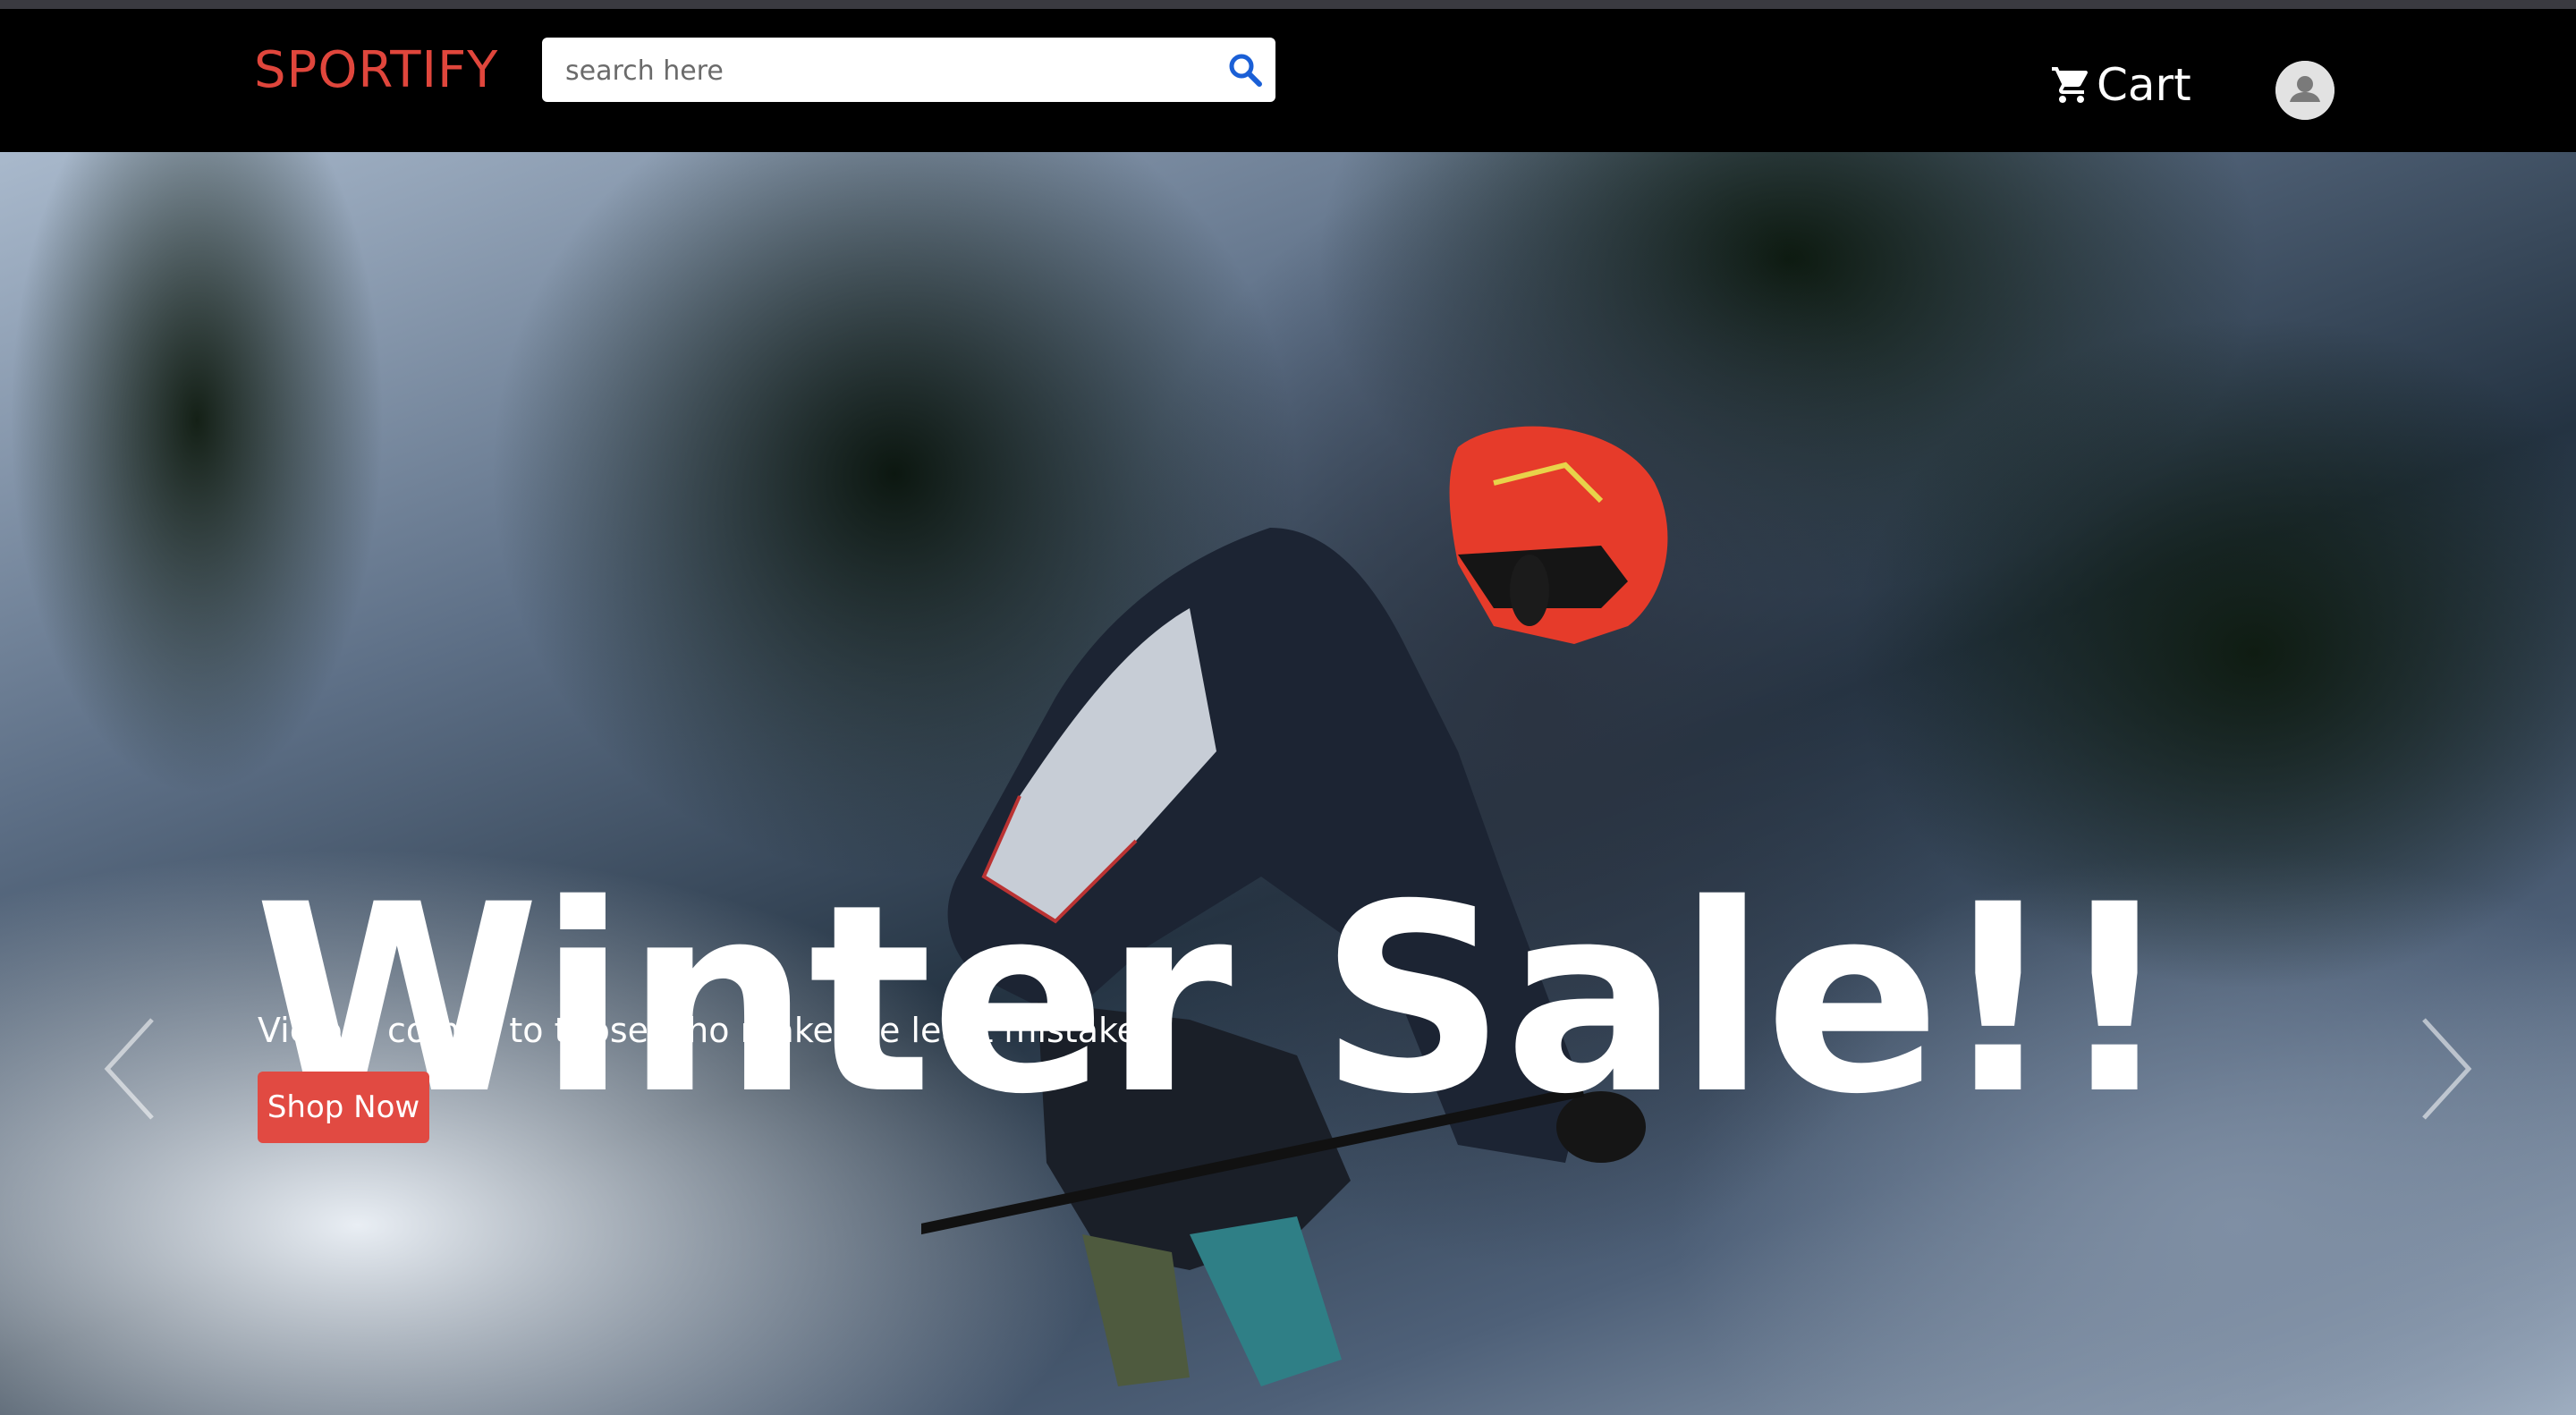 The height and width of the screenshot is (1415, 2576). Describe the element at coordinates (343, 1107) in the screenshot. I see `shop-now-button: Shop Now` at that location.